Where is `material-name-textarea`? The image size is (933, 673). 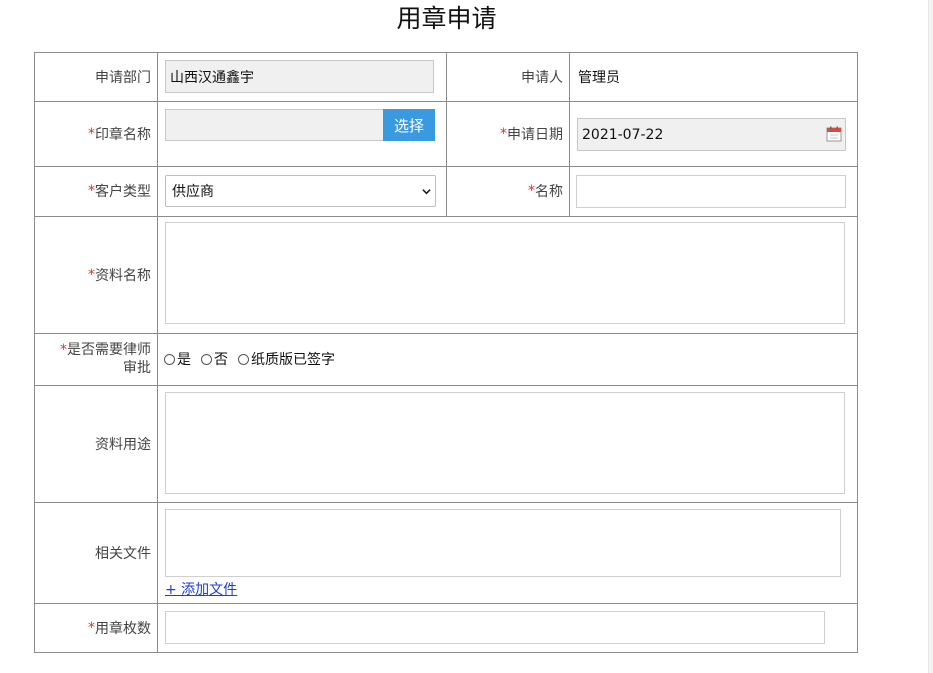 material-name-textarea is located at coordinates (505, 273).